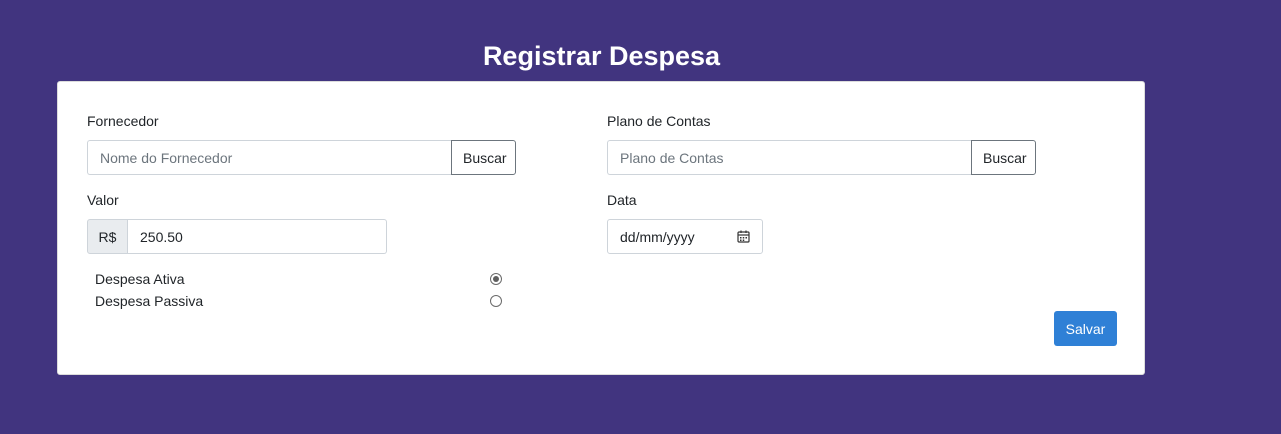 This screenshot has height=434, width=1281. Describe the element at coordinates (1003, 157) in the screenshot. I see `plano-contas-search-button: Buscar` at that location.